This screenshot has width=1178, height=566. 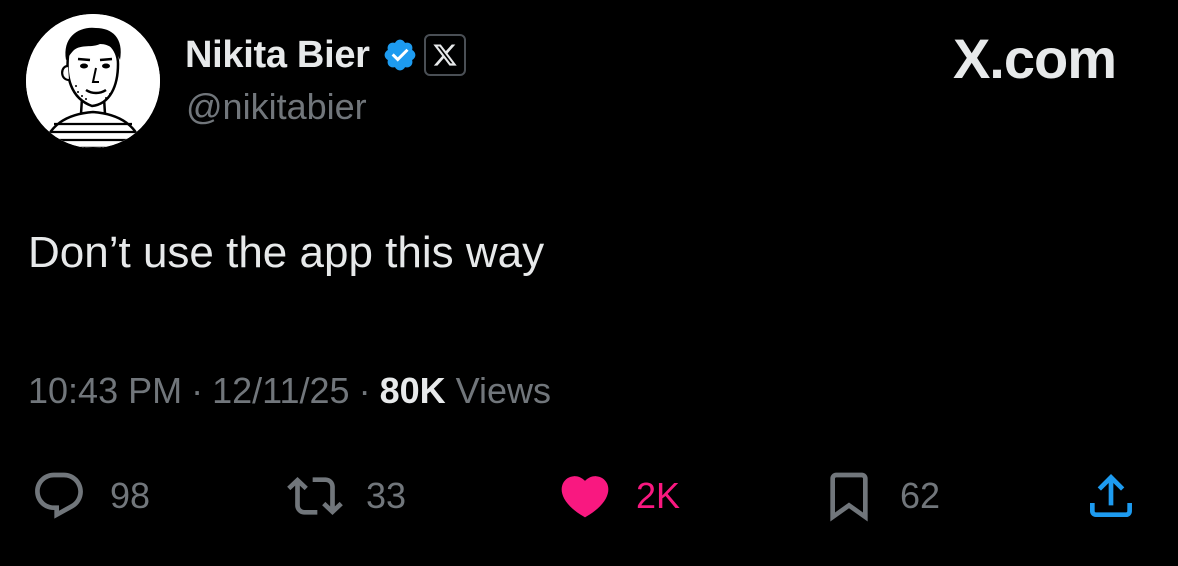 I want to click on share-button, so click(x=1111, y=496).